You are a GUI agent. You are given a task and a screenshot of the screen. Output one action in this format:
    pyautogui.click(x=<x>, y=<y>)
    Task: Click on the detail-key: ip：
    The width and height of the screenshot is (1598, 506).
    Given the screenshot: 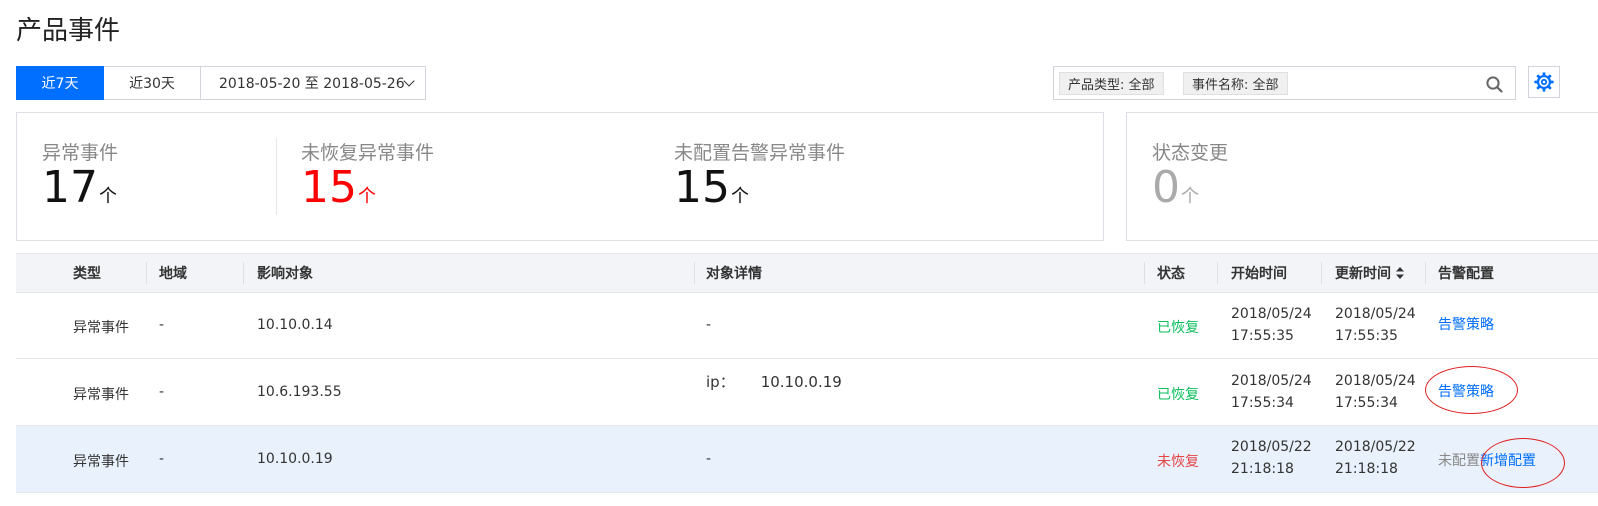 What is the action you would take?
    pyautogui.click(x=720, y=382)
    